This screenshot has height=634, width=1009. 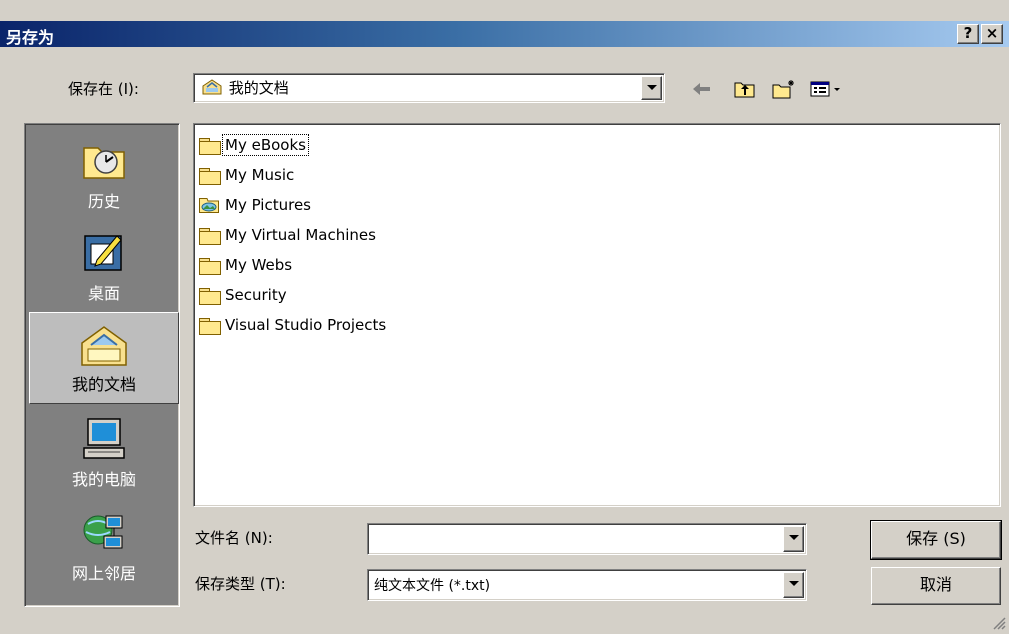 What do you see at coordinates (104, 348) in the screenshot?
I see `my-documents-icon` at bounding box center [104, 348].